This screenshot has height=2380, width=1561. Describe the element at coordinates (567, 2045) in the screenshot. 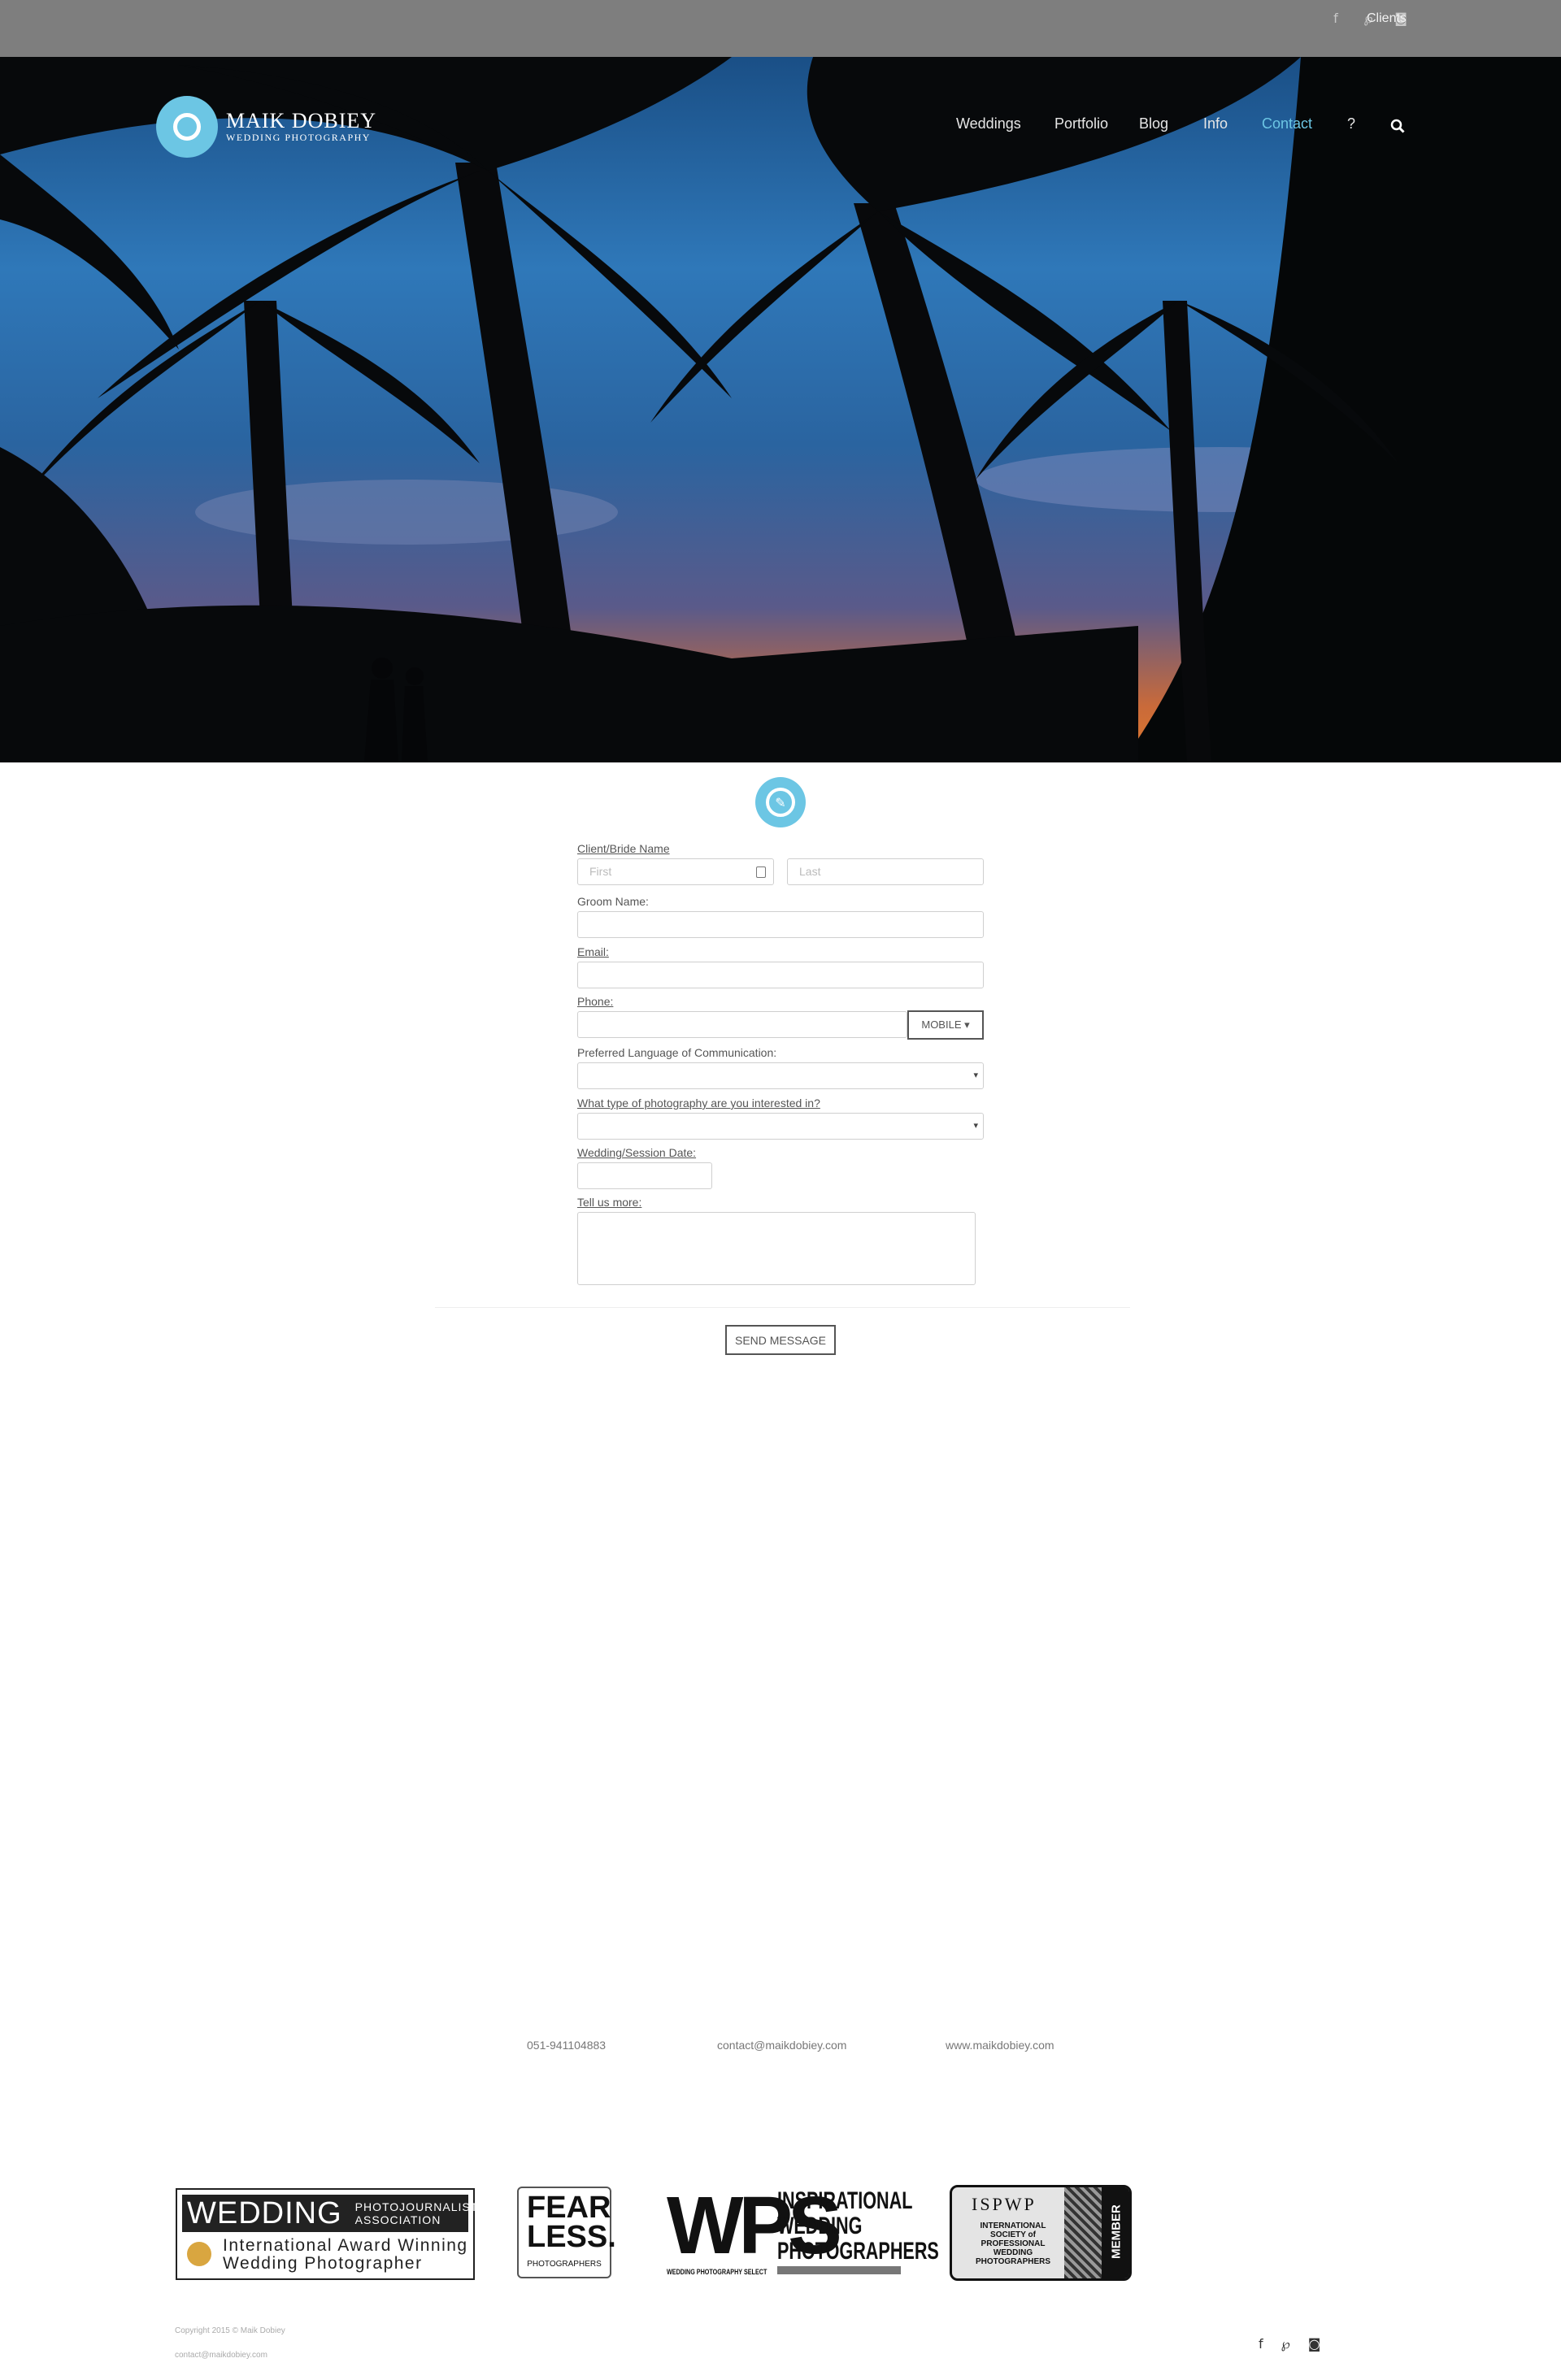

I see `contact-phone: 051-941104883` at that location.